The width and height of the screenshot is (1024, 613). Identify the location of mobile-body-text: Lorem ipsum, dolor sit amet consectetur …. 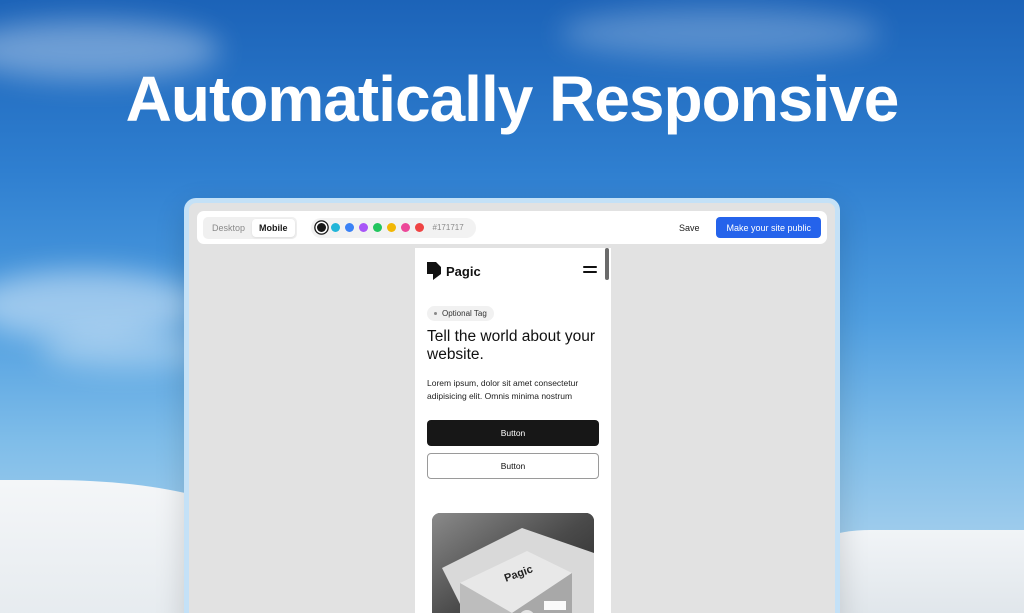
(503, 389).